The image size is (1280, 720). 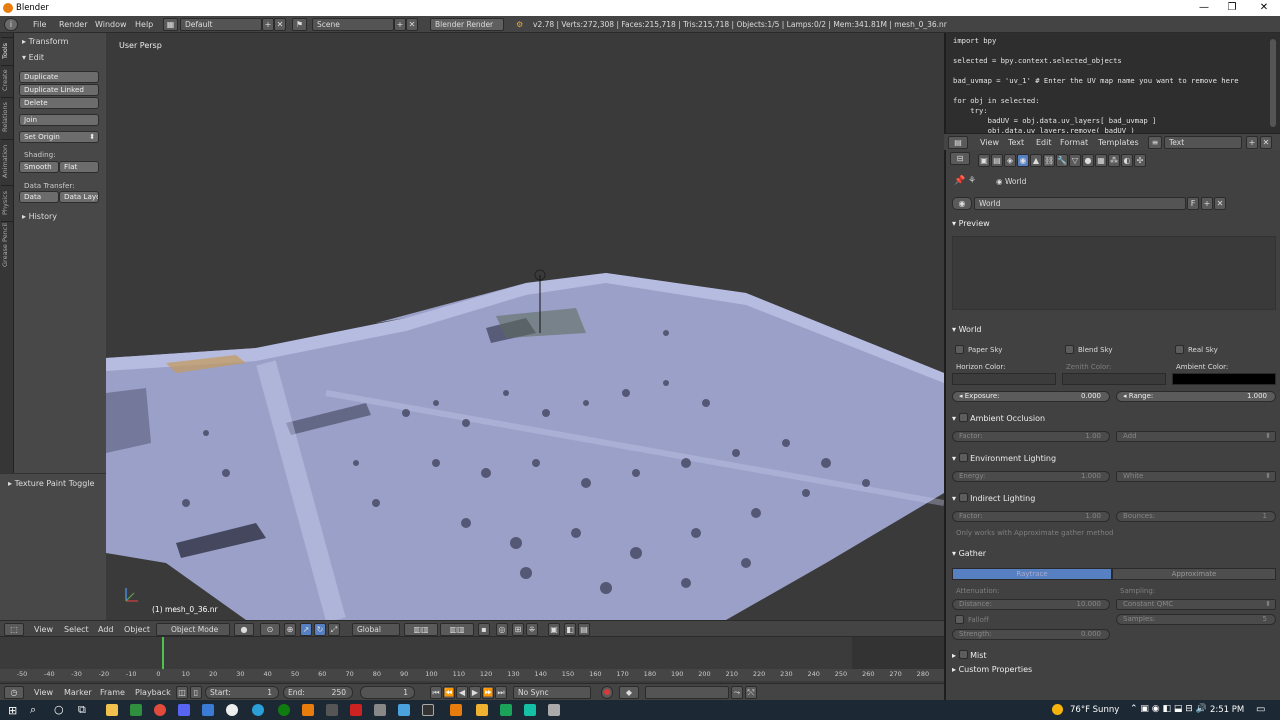 What do you see at coordinates (306, 629) in the screenshot?
I see `translate-manipulator-icon: ↗` at bounding box center [306, 629].